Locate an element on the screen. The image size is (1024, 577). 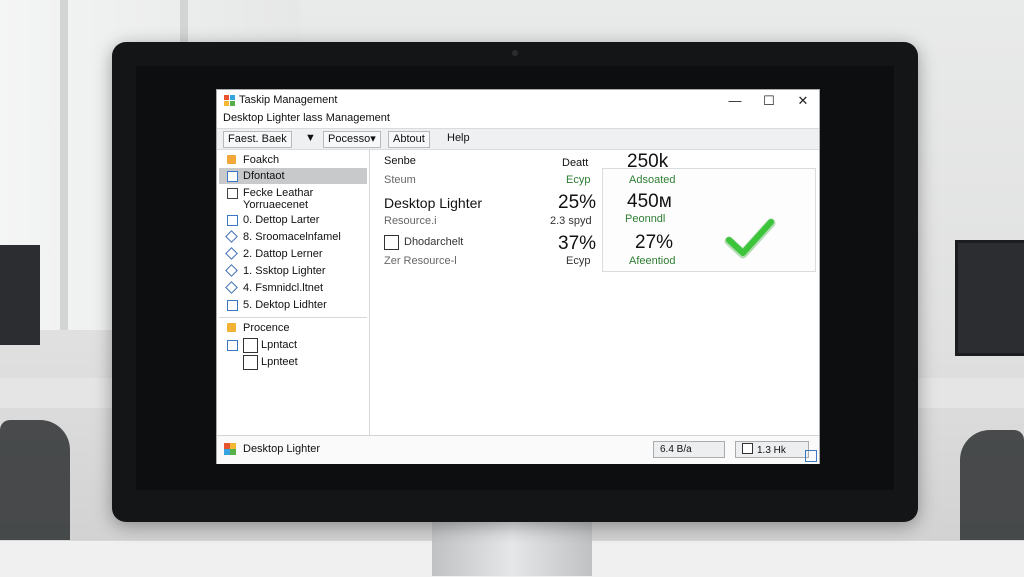
panel-label: Peonndl is located at coordinates (645, 219).